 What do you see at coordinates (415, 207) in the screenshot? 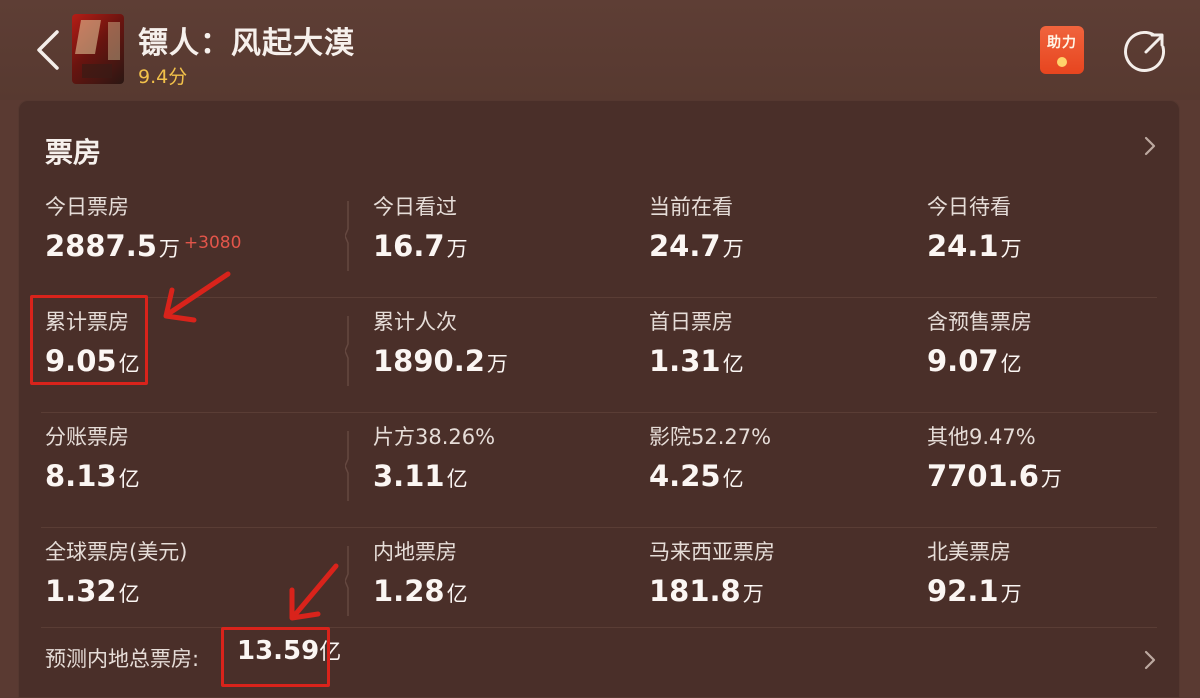
I see `stat-label: 今日看过` at bounding box center [415, 207].